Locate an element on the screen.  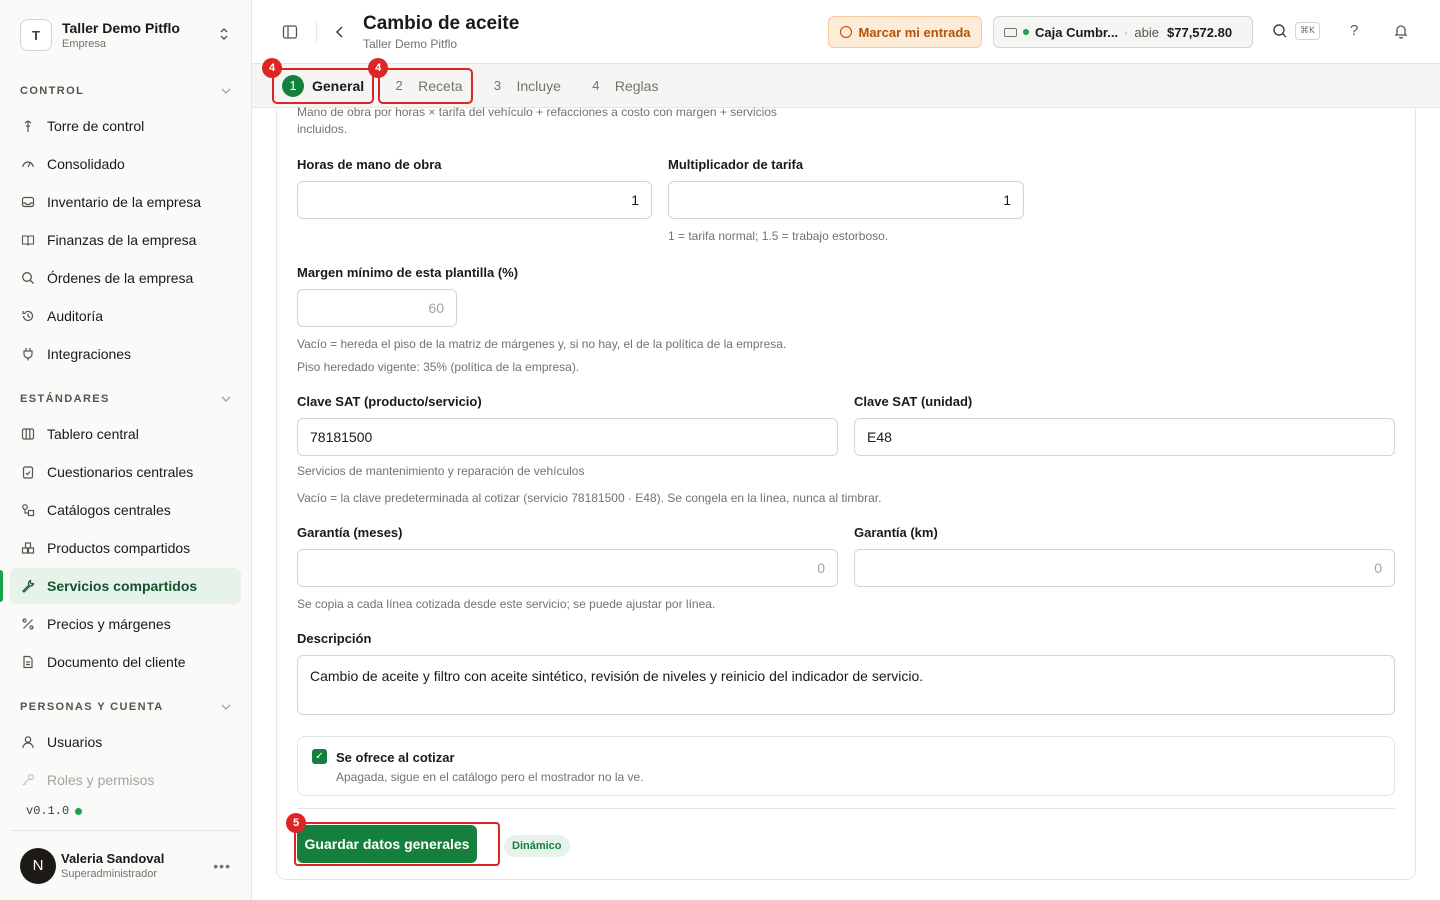
sidebar-item-documento: Documento del cliente is located at coordinates (125, 662).